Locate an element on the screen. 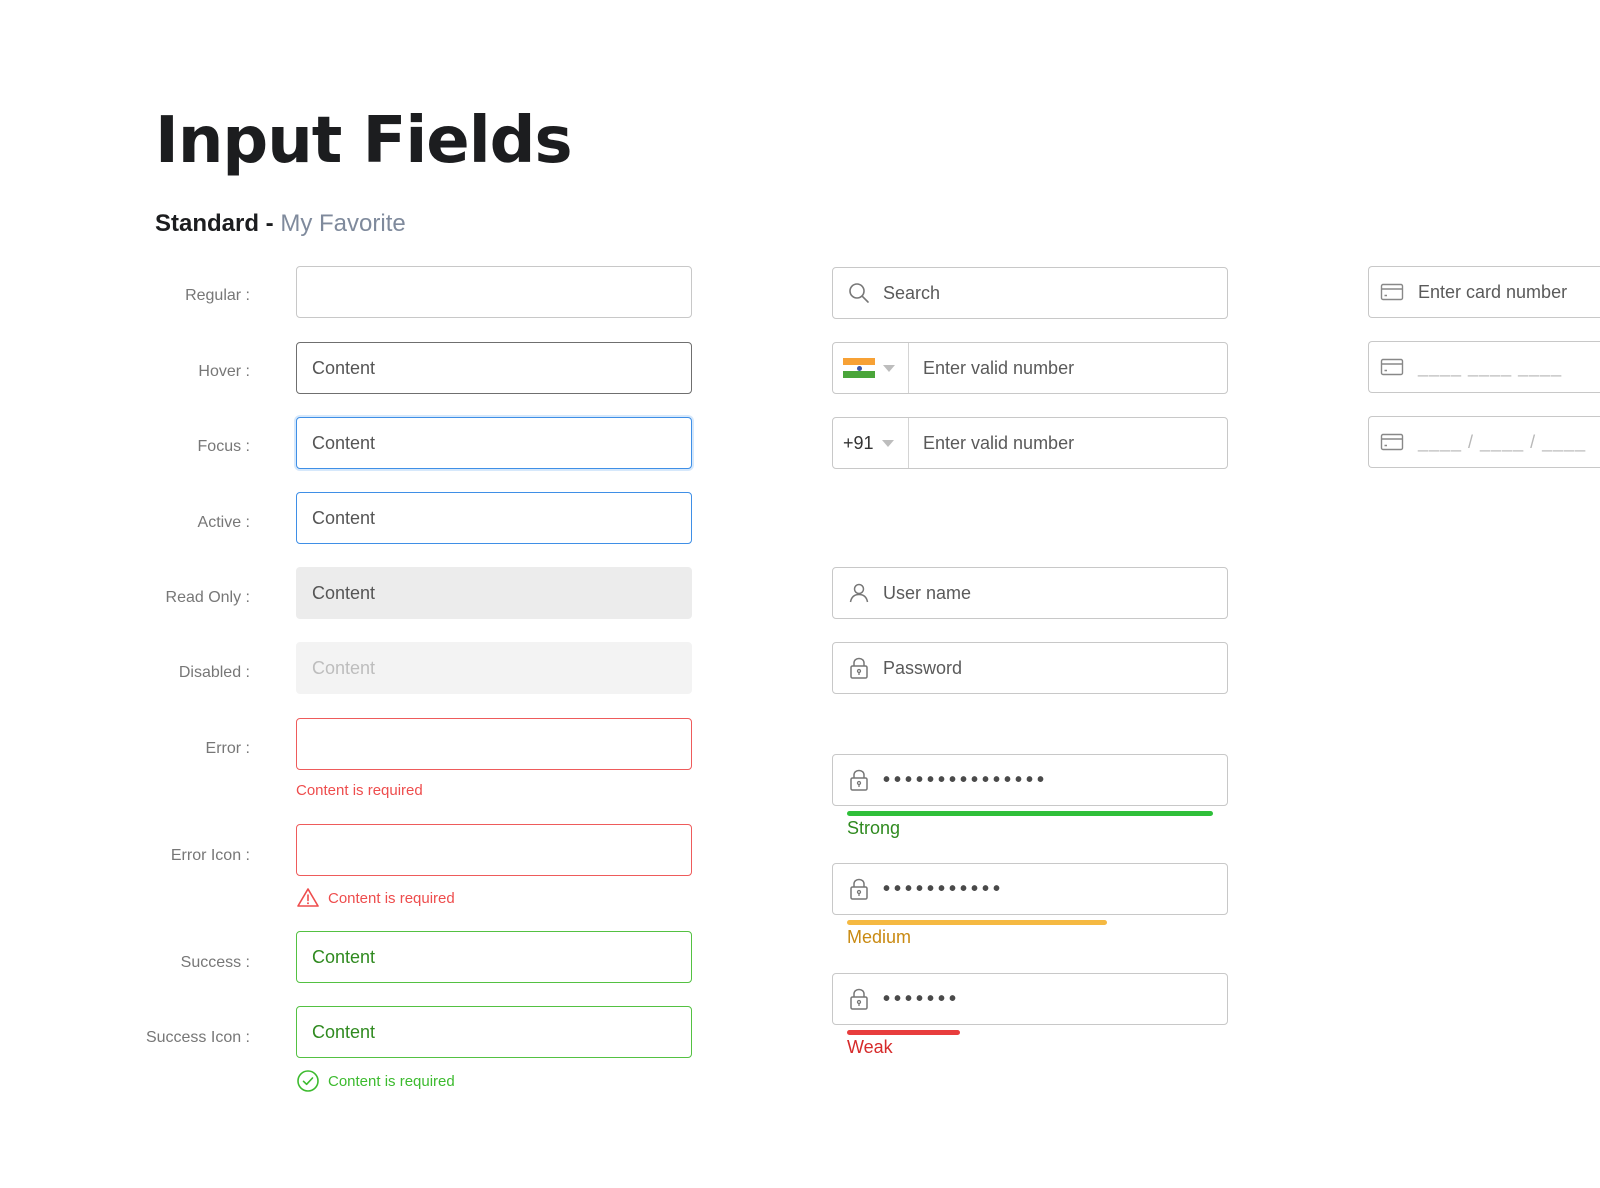 The image size is (1600, 1188). subtitle-light: My Favorite is located at coordinates (343, 223).